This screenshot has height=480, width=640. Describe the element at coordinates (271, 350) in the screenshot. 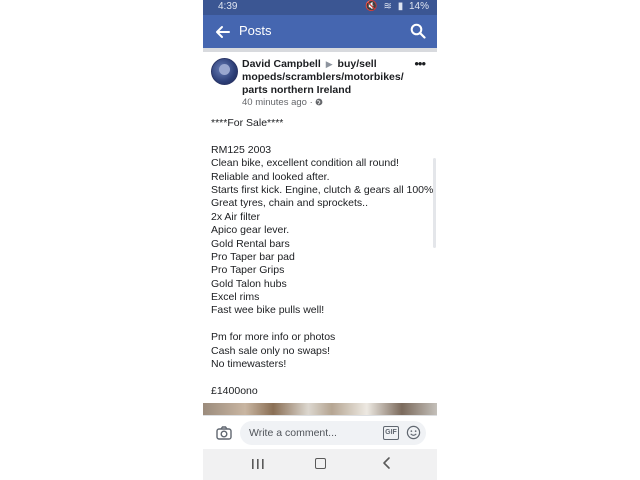

I see `post-body-line: Cash sale only no swaps!` at that location.